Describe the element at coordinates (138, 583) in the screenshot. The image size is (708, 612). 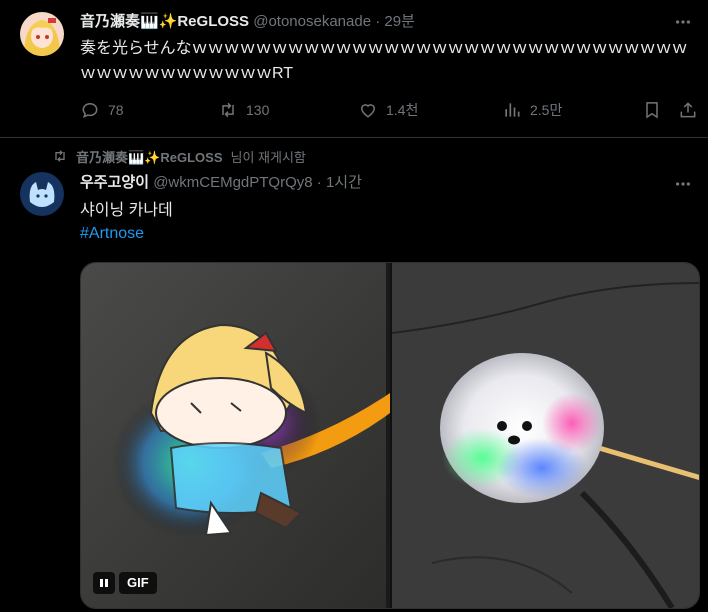
I see `gif-badge: GIF` at that location.